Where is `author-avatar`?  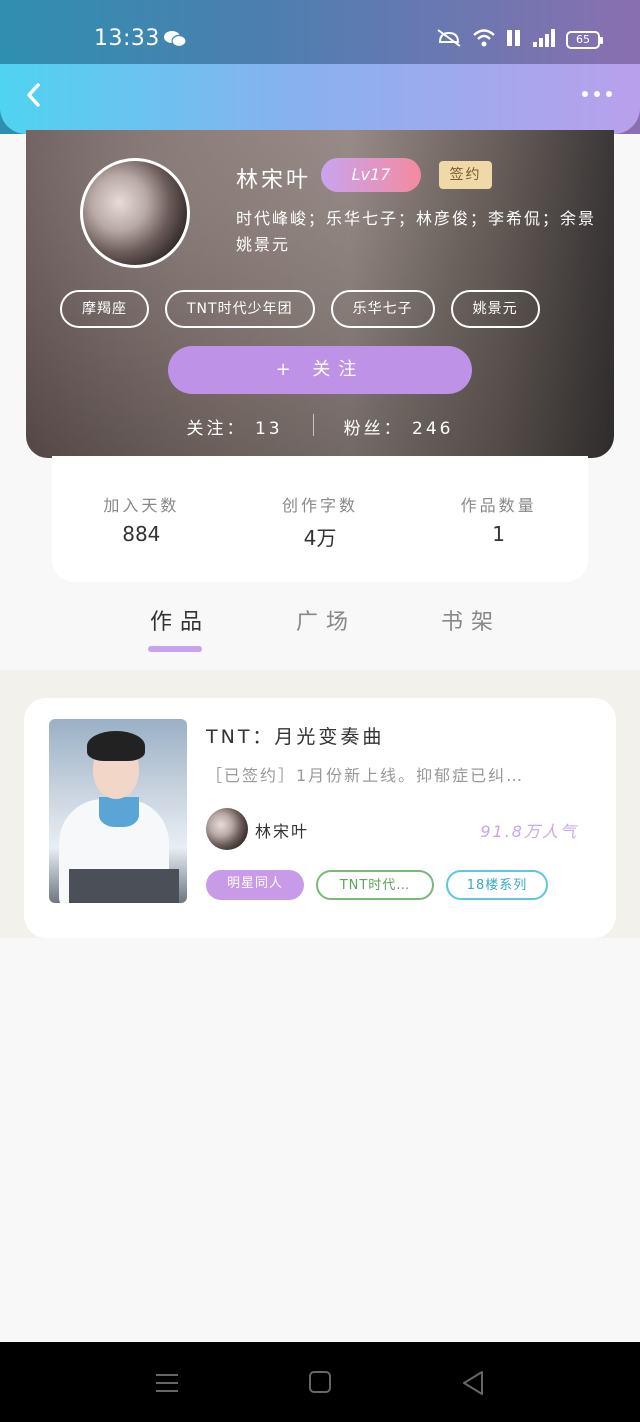
author-avatar is located at coordinates (227, 829).